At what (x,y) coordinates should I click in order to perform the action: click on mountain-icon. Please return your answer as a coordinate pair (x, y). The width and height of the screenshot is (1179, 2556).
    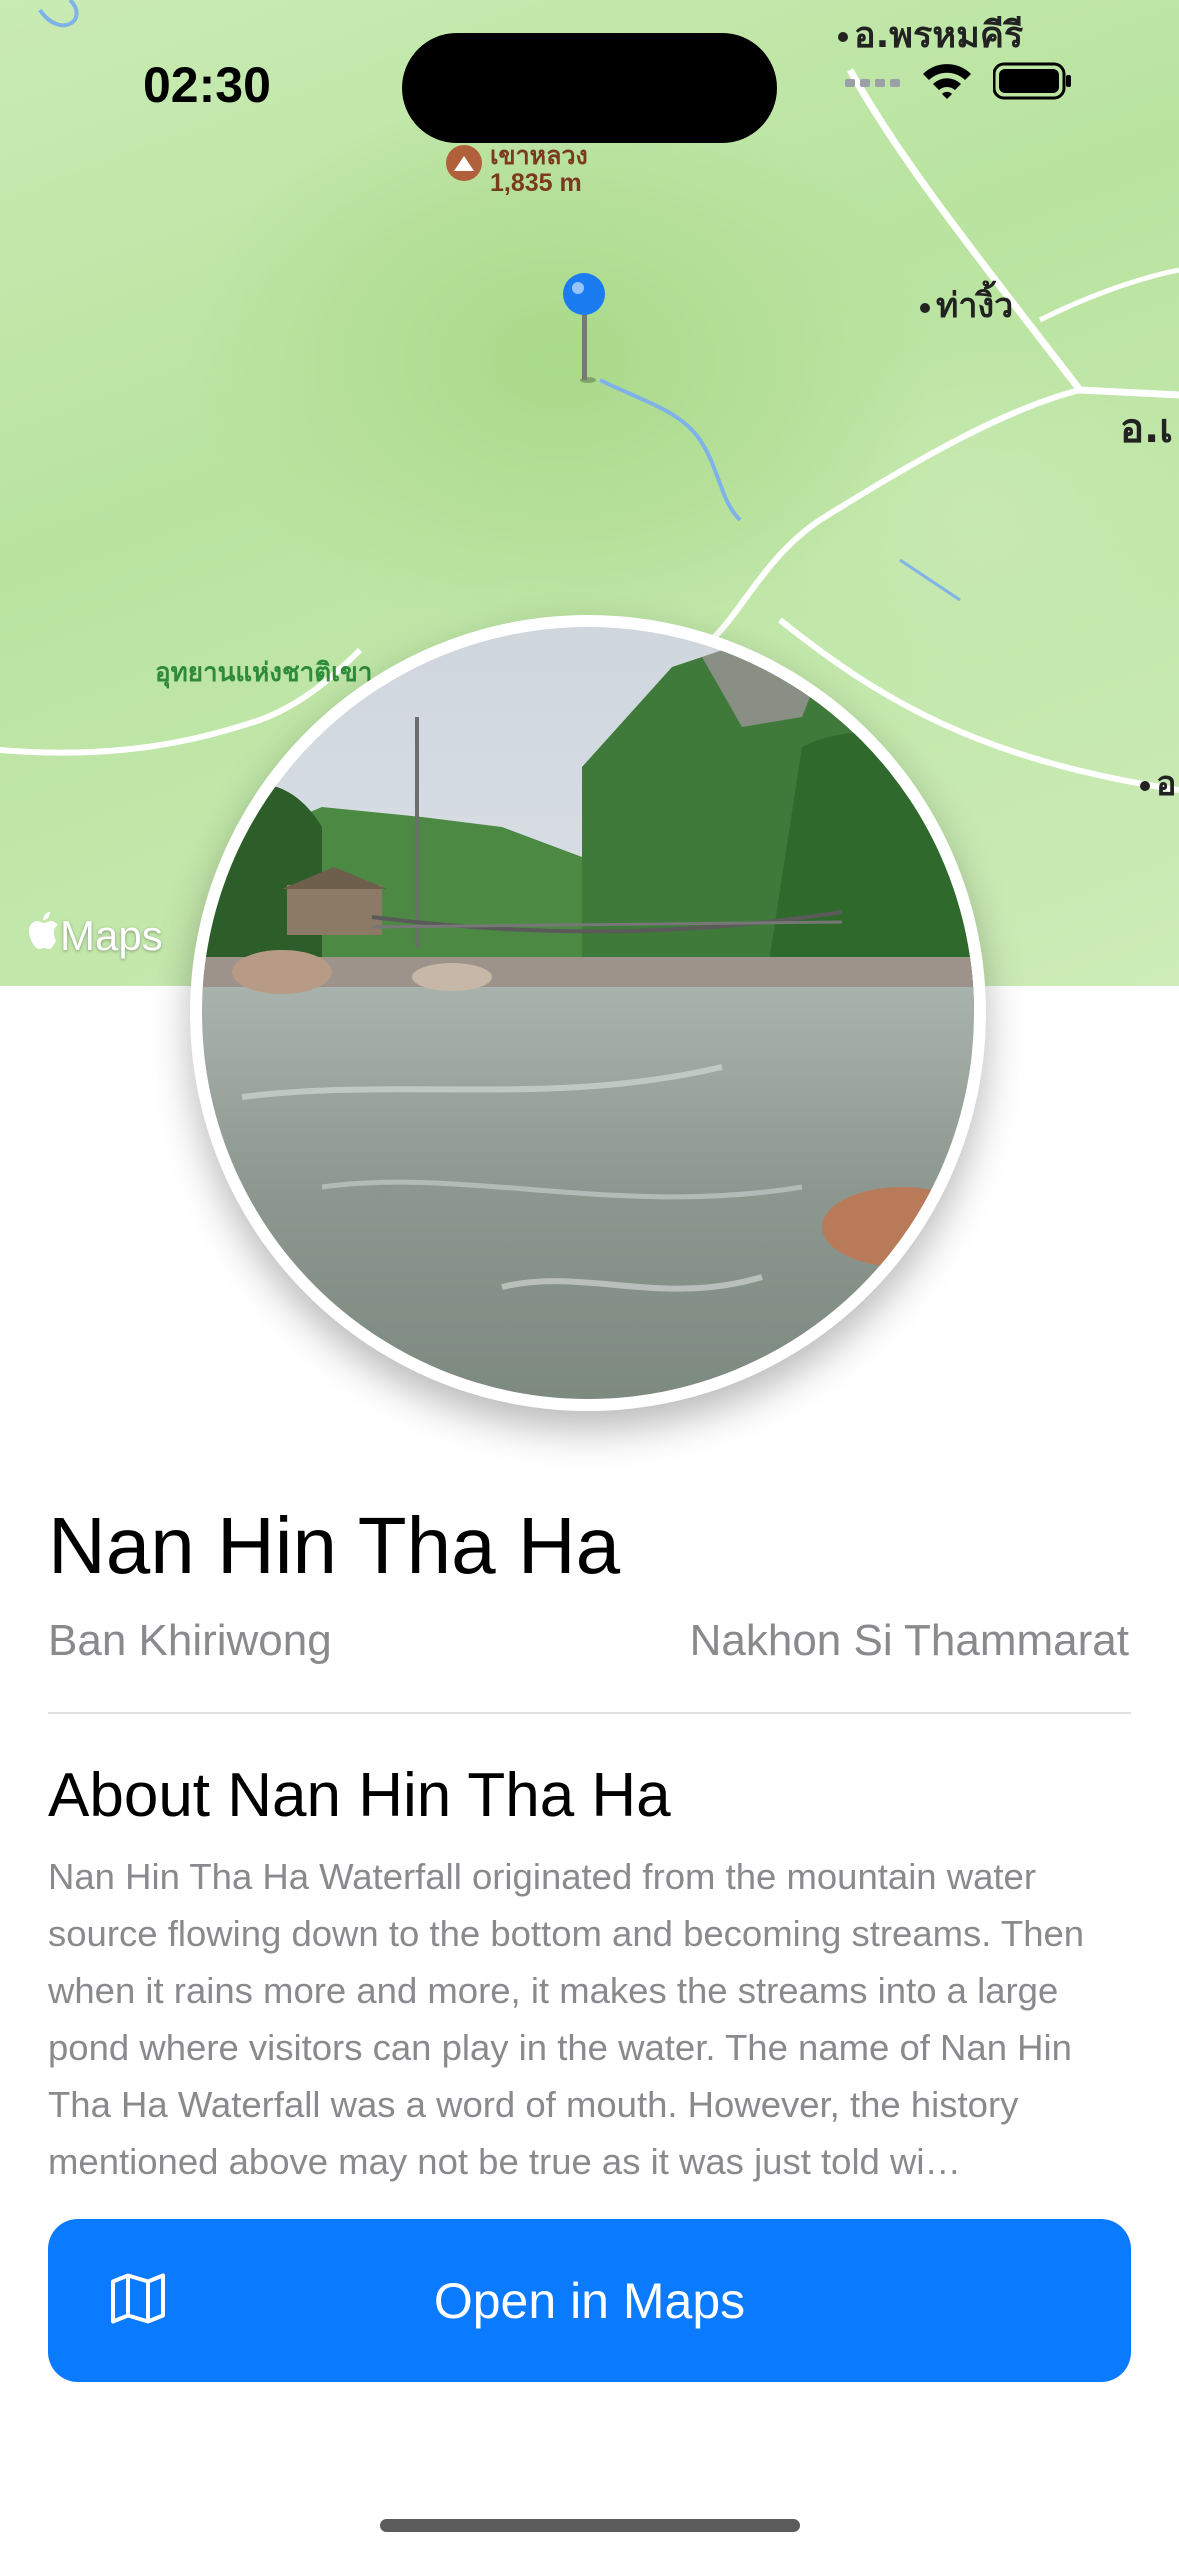
    Looking at the image, I should click on (464, 163).